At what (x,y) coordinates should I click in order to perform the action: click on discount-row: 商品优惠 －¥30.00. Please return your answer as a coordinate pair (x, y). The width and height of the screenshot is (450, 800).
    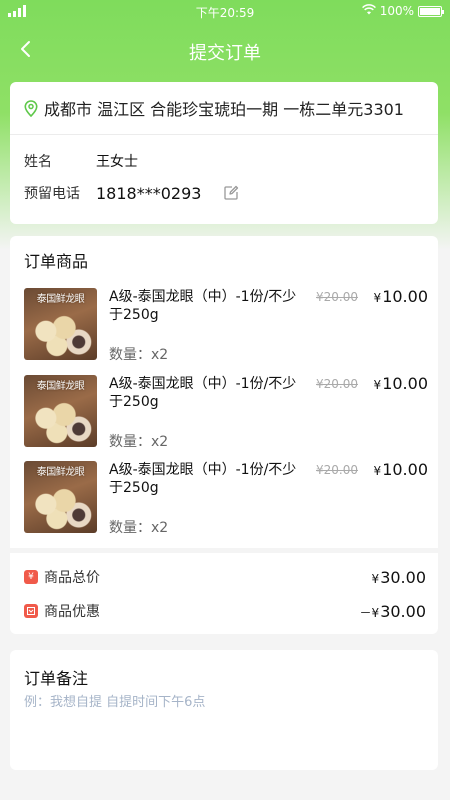
    Looking at the image, I should click on (225, 611).